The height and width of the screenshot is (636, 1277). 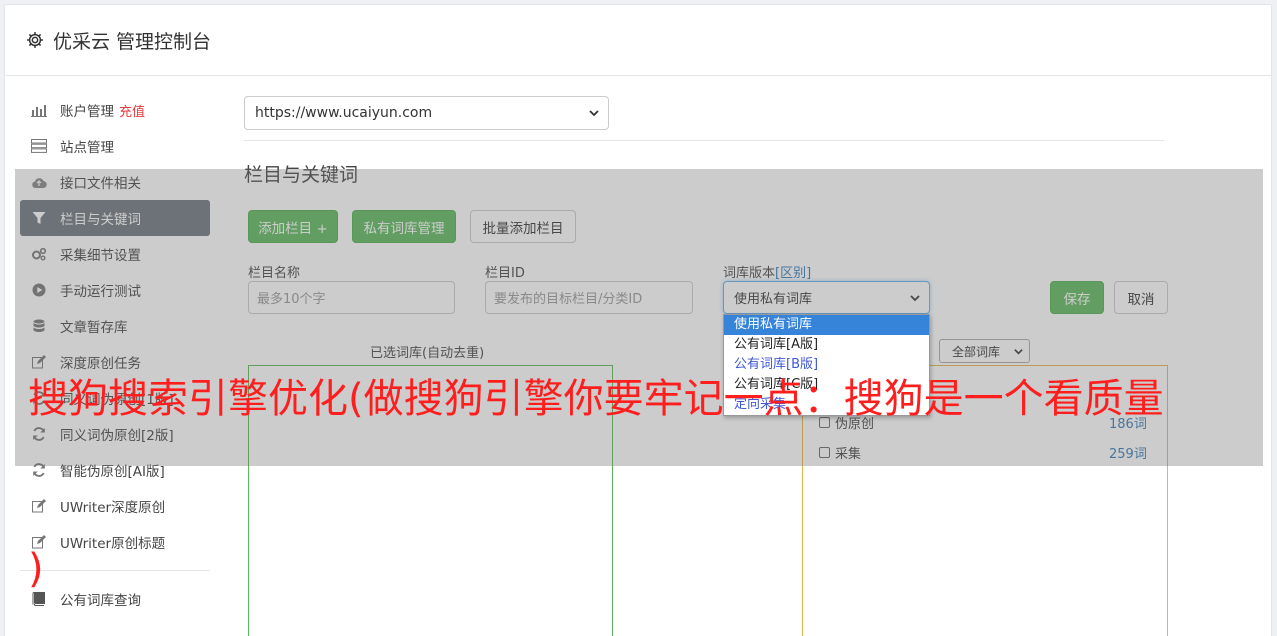 What do you see at coordinates (115, 110) in the screenshot?
I see `sidebar-item-account: 账户管理 充值` at bounding box center [115, 110].